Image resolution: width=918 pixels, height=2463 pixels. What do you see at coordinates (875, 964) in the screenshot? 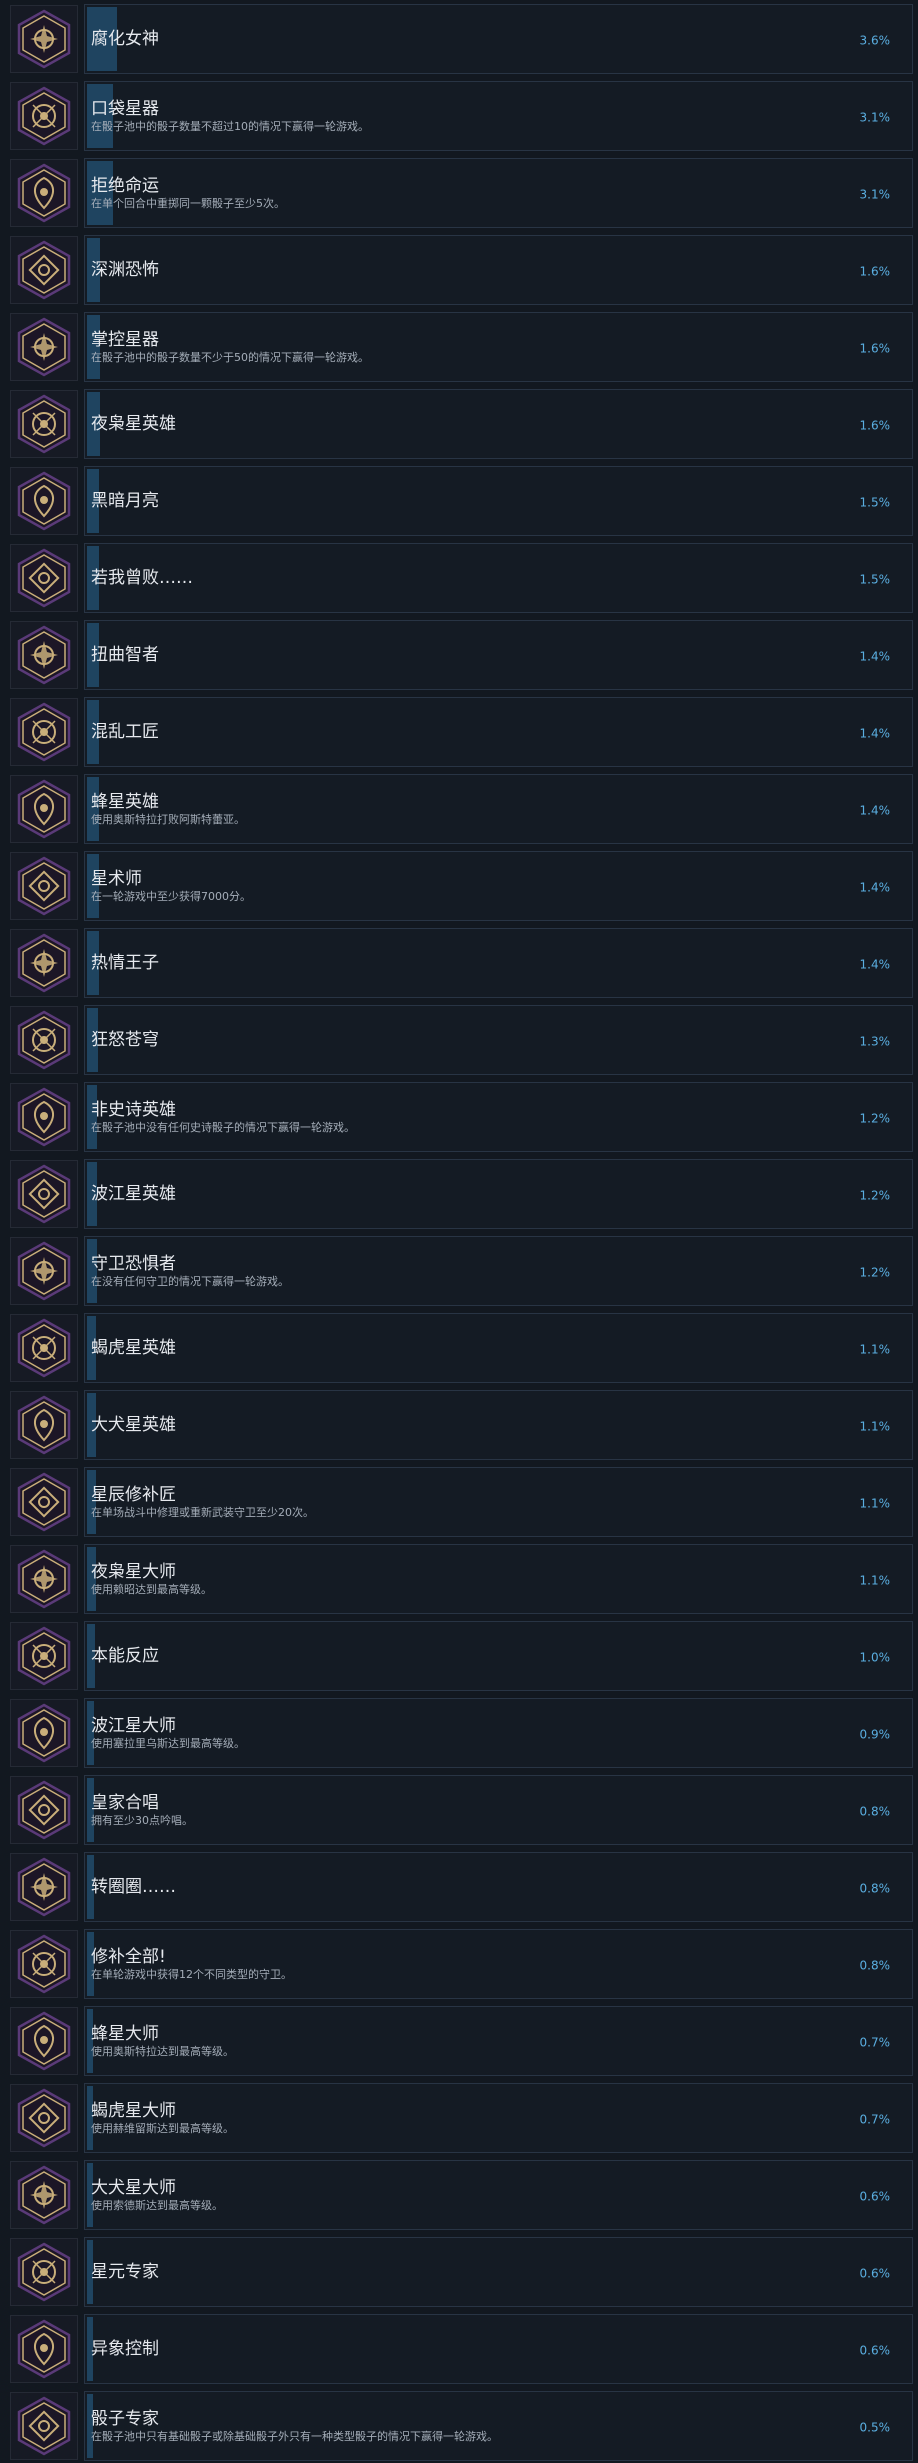
I see `unlock-percentage: 1.4%` at bounding box center [875, 964].